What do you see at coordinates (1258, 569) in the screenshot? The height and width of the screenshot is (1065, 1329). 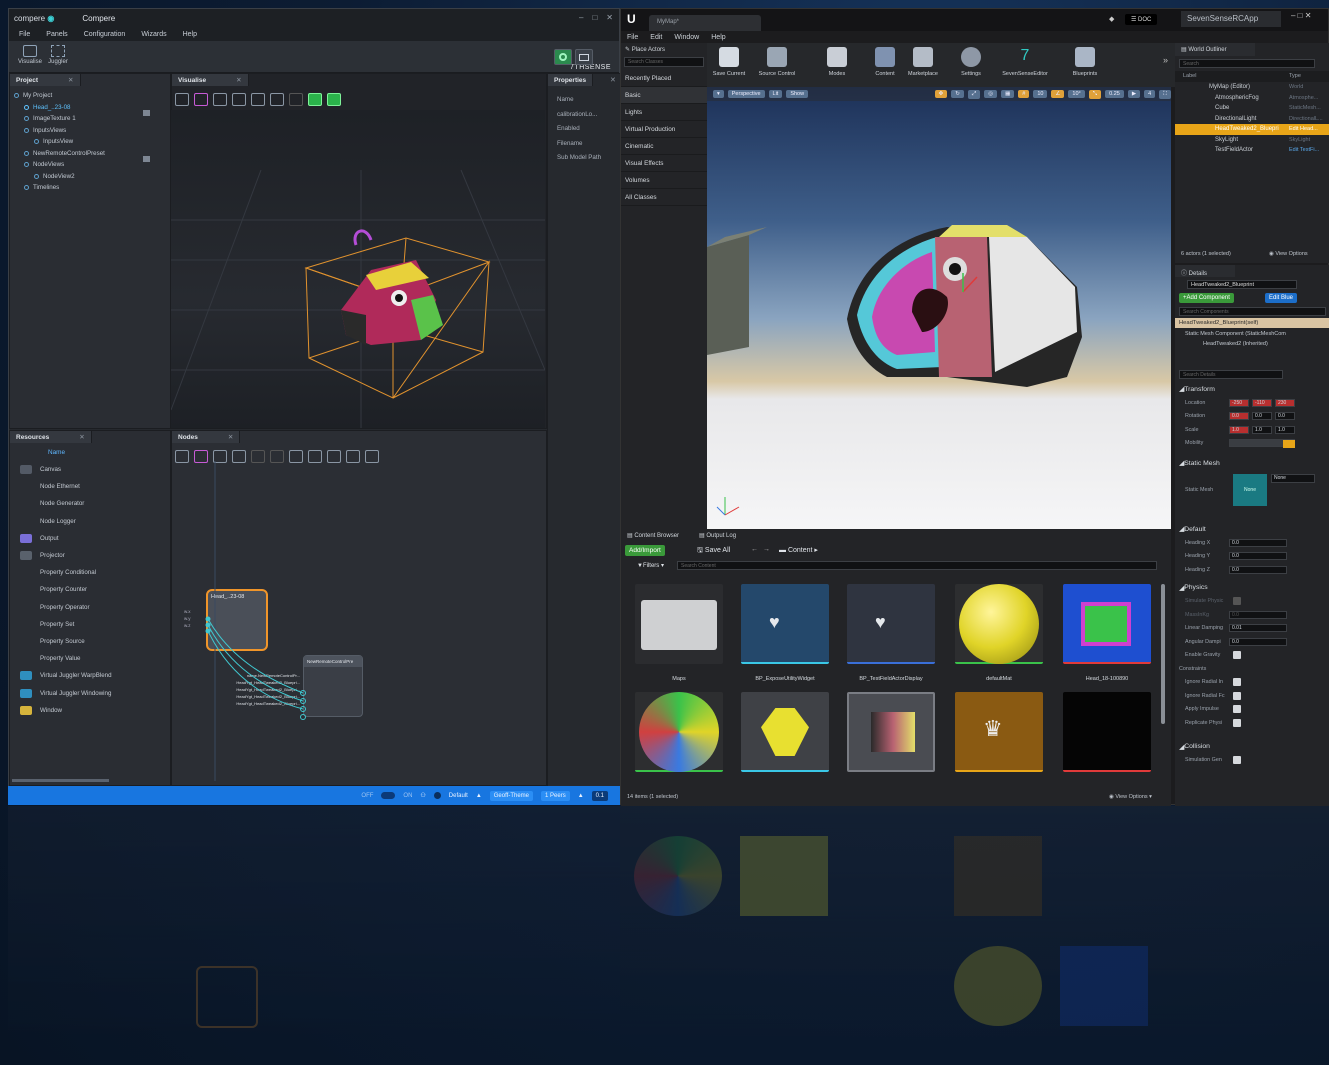 I see `heading-z-field: 0.0` at bounding box center [1258, 569].